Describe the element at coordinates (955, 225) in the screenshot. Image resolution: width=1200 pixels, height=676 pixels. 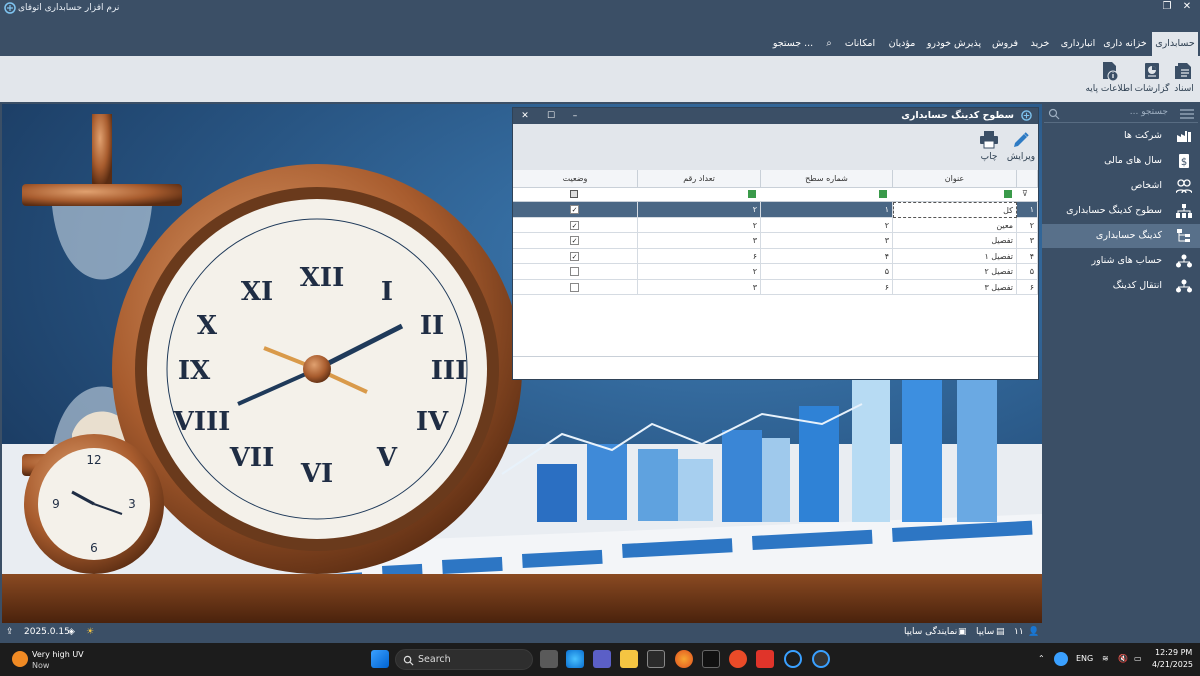
I see `cell-title: معین` at that location.